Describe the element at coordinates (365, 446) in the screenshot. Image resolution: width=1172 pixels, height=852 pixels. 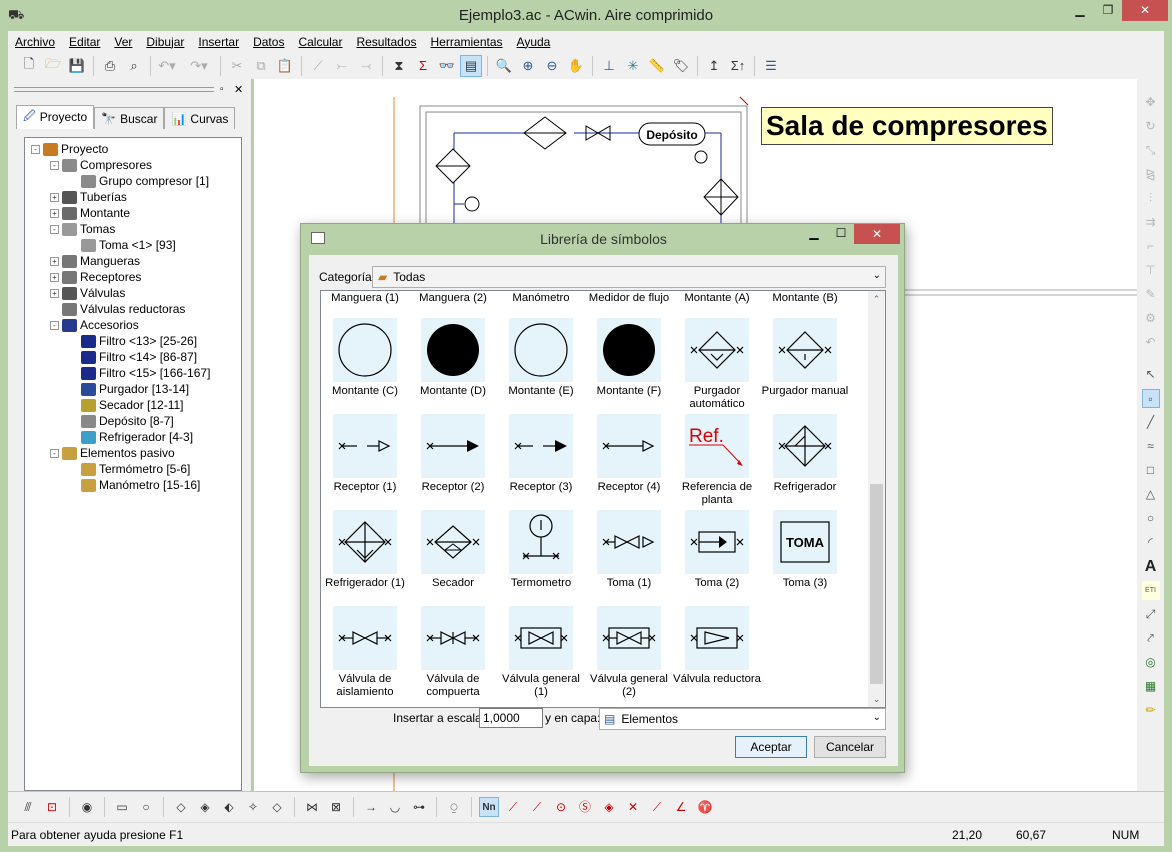
I see `symbol-recv1-icon` at that location.